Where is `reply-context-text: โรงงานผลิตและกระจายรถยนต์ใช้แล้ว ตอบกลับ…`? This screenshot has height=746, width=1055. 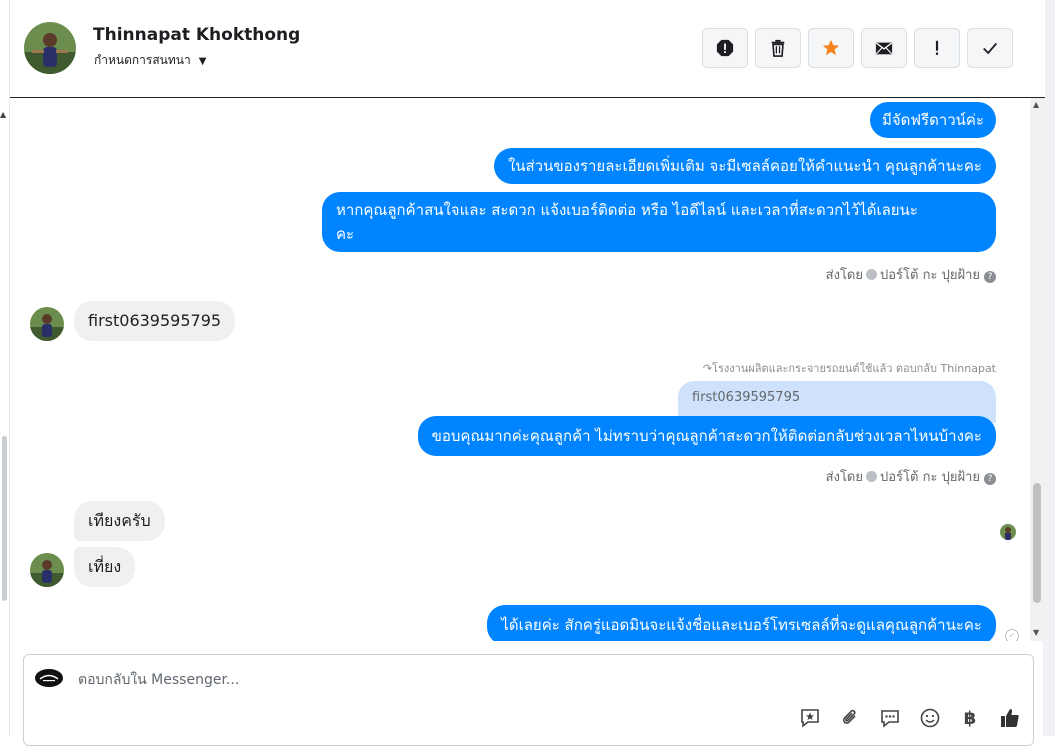
reply-context-text: โรงงานผลิตและกระจายรถยนต์ใช้แล้ว ตอบกลับ… is located at coordinates (854, 368).